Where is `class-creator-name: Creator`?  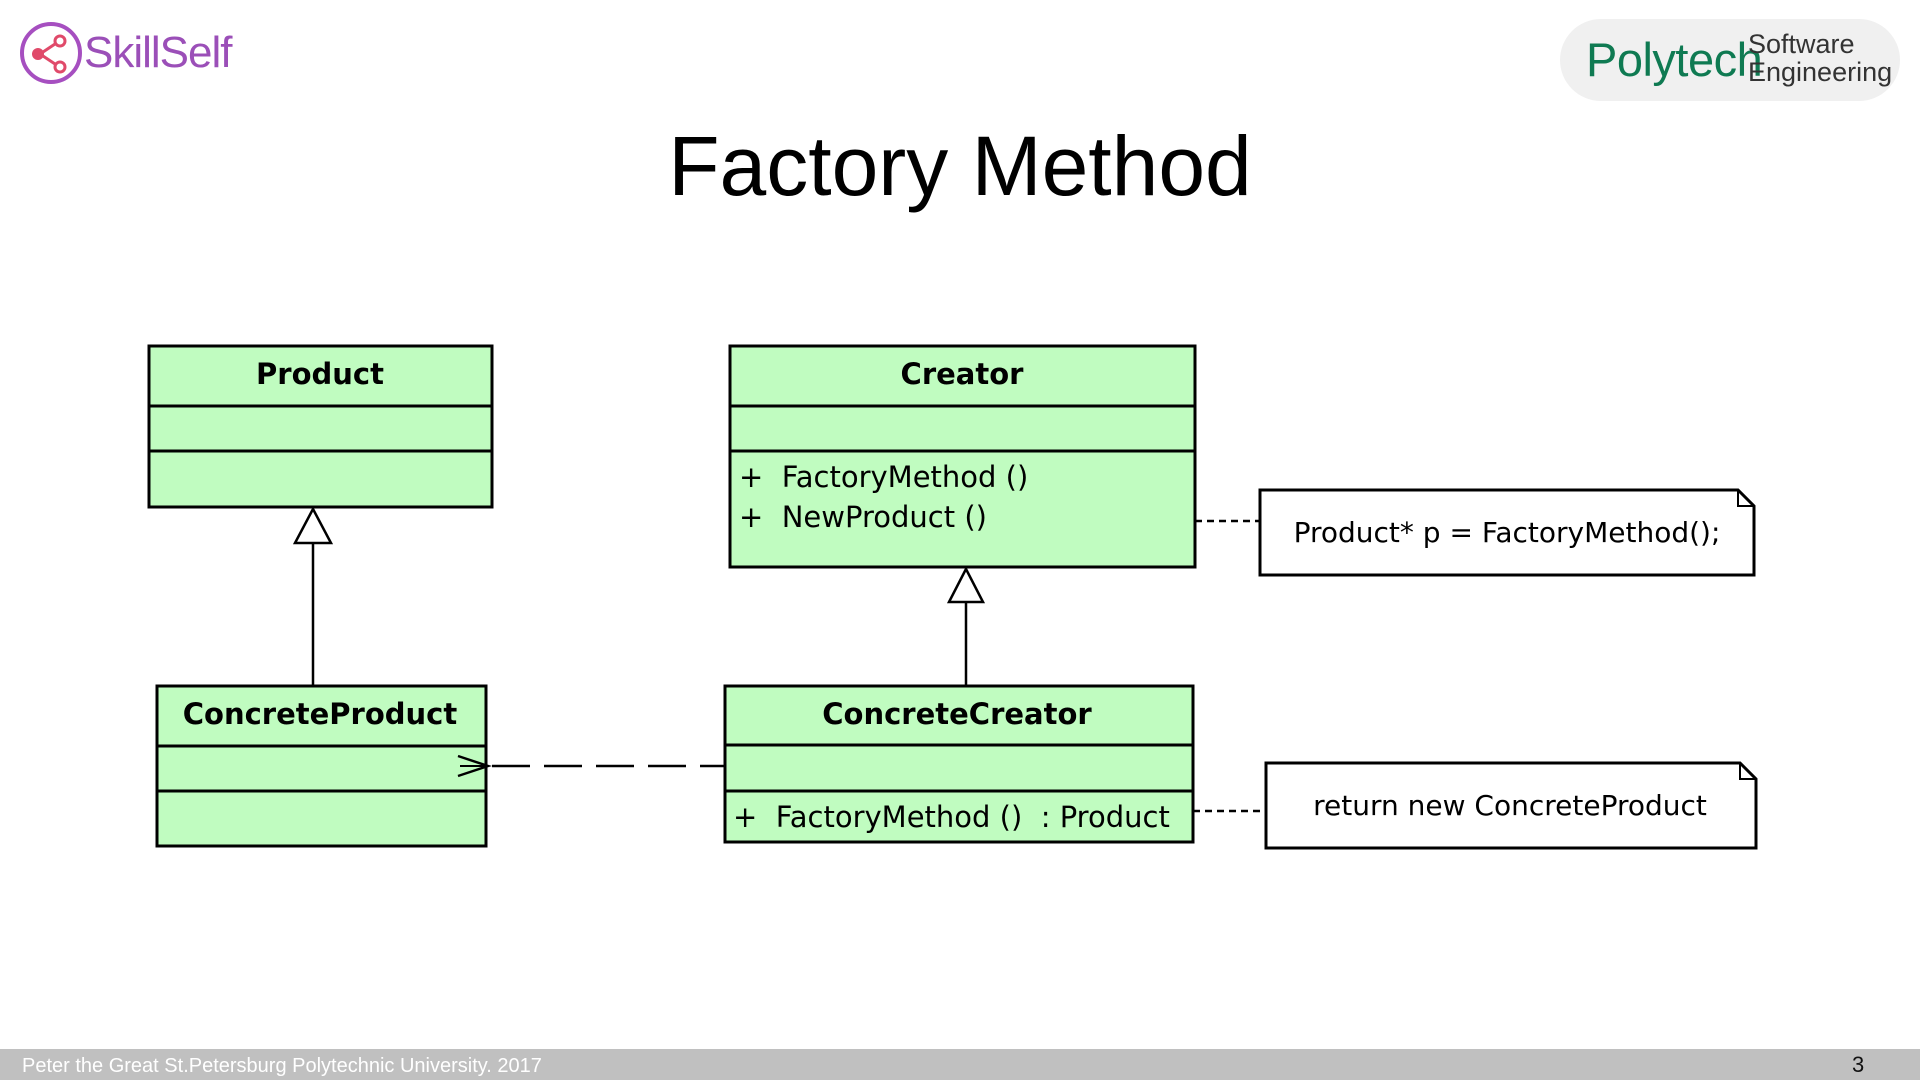 class-creator-name: Creator is located at coordinates (963, 374).